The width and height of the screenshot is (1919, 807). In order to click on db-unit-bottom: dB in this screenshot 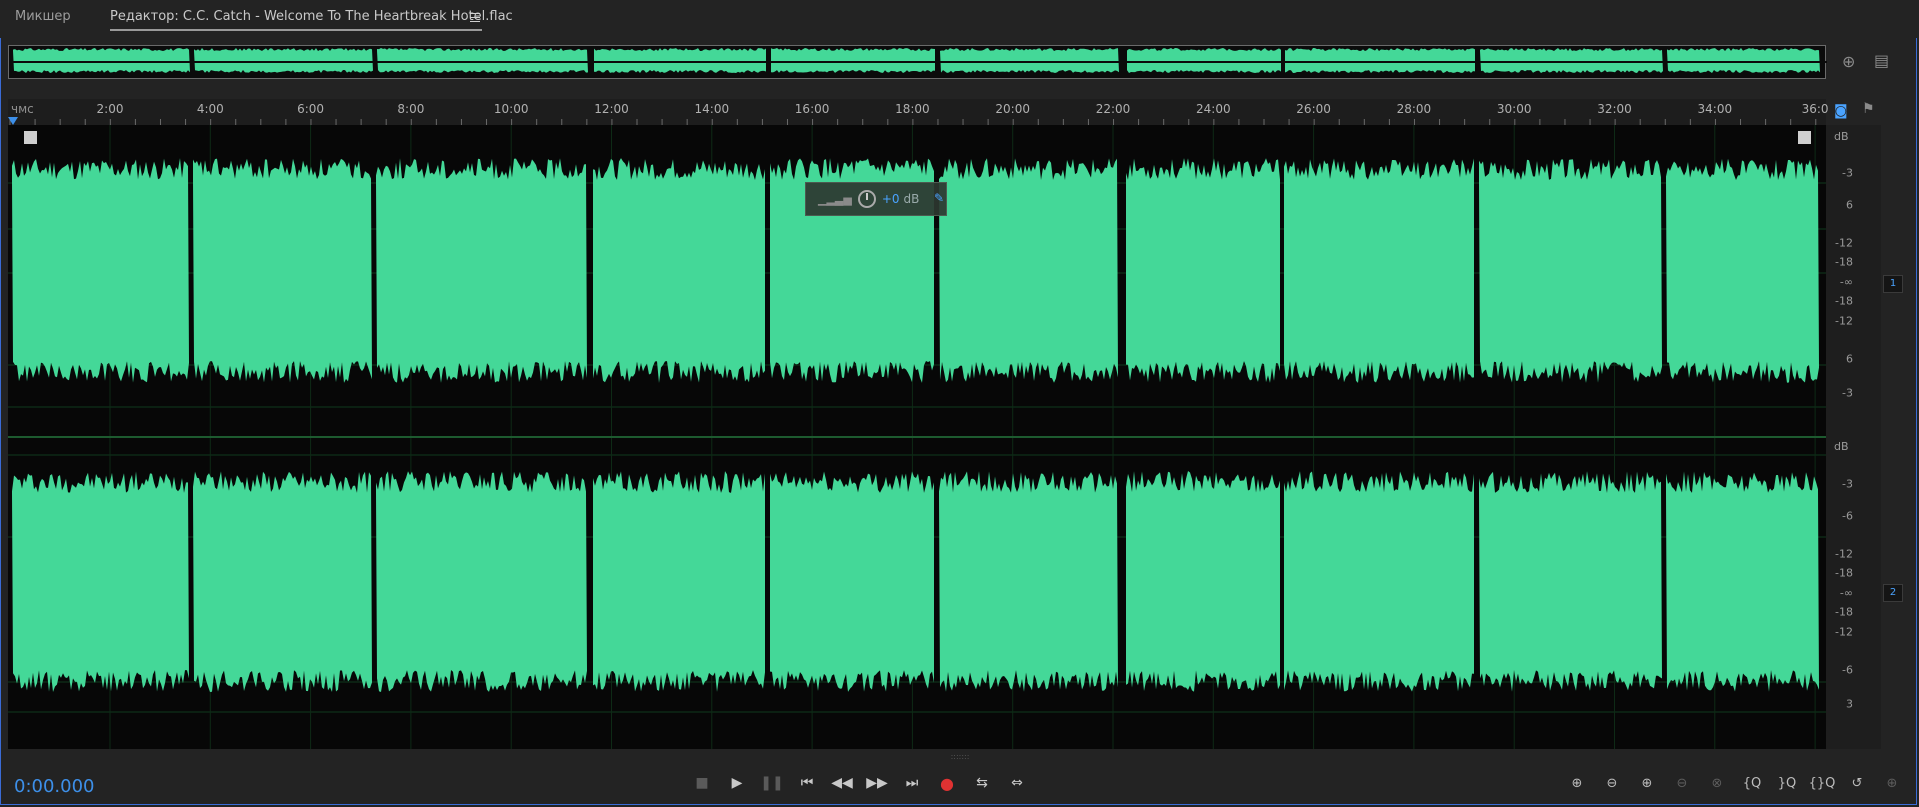, I will do `click(1841, 446)`.